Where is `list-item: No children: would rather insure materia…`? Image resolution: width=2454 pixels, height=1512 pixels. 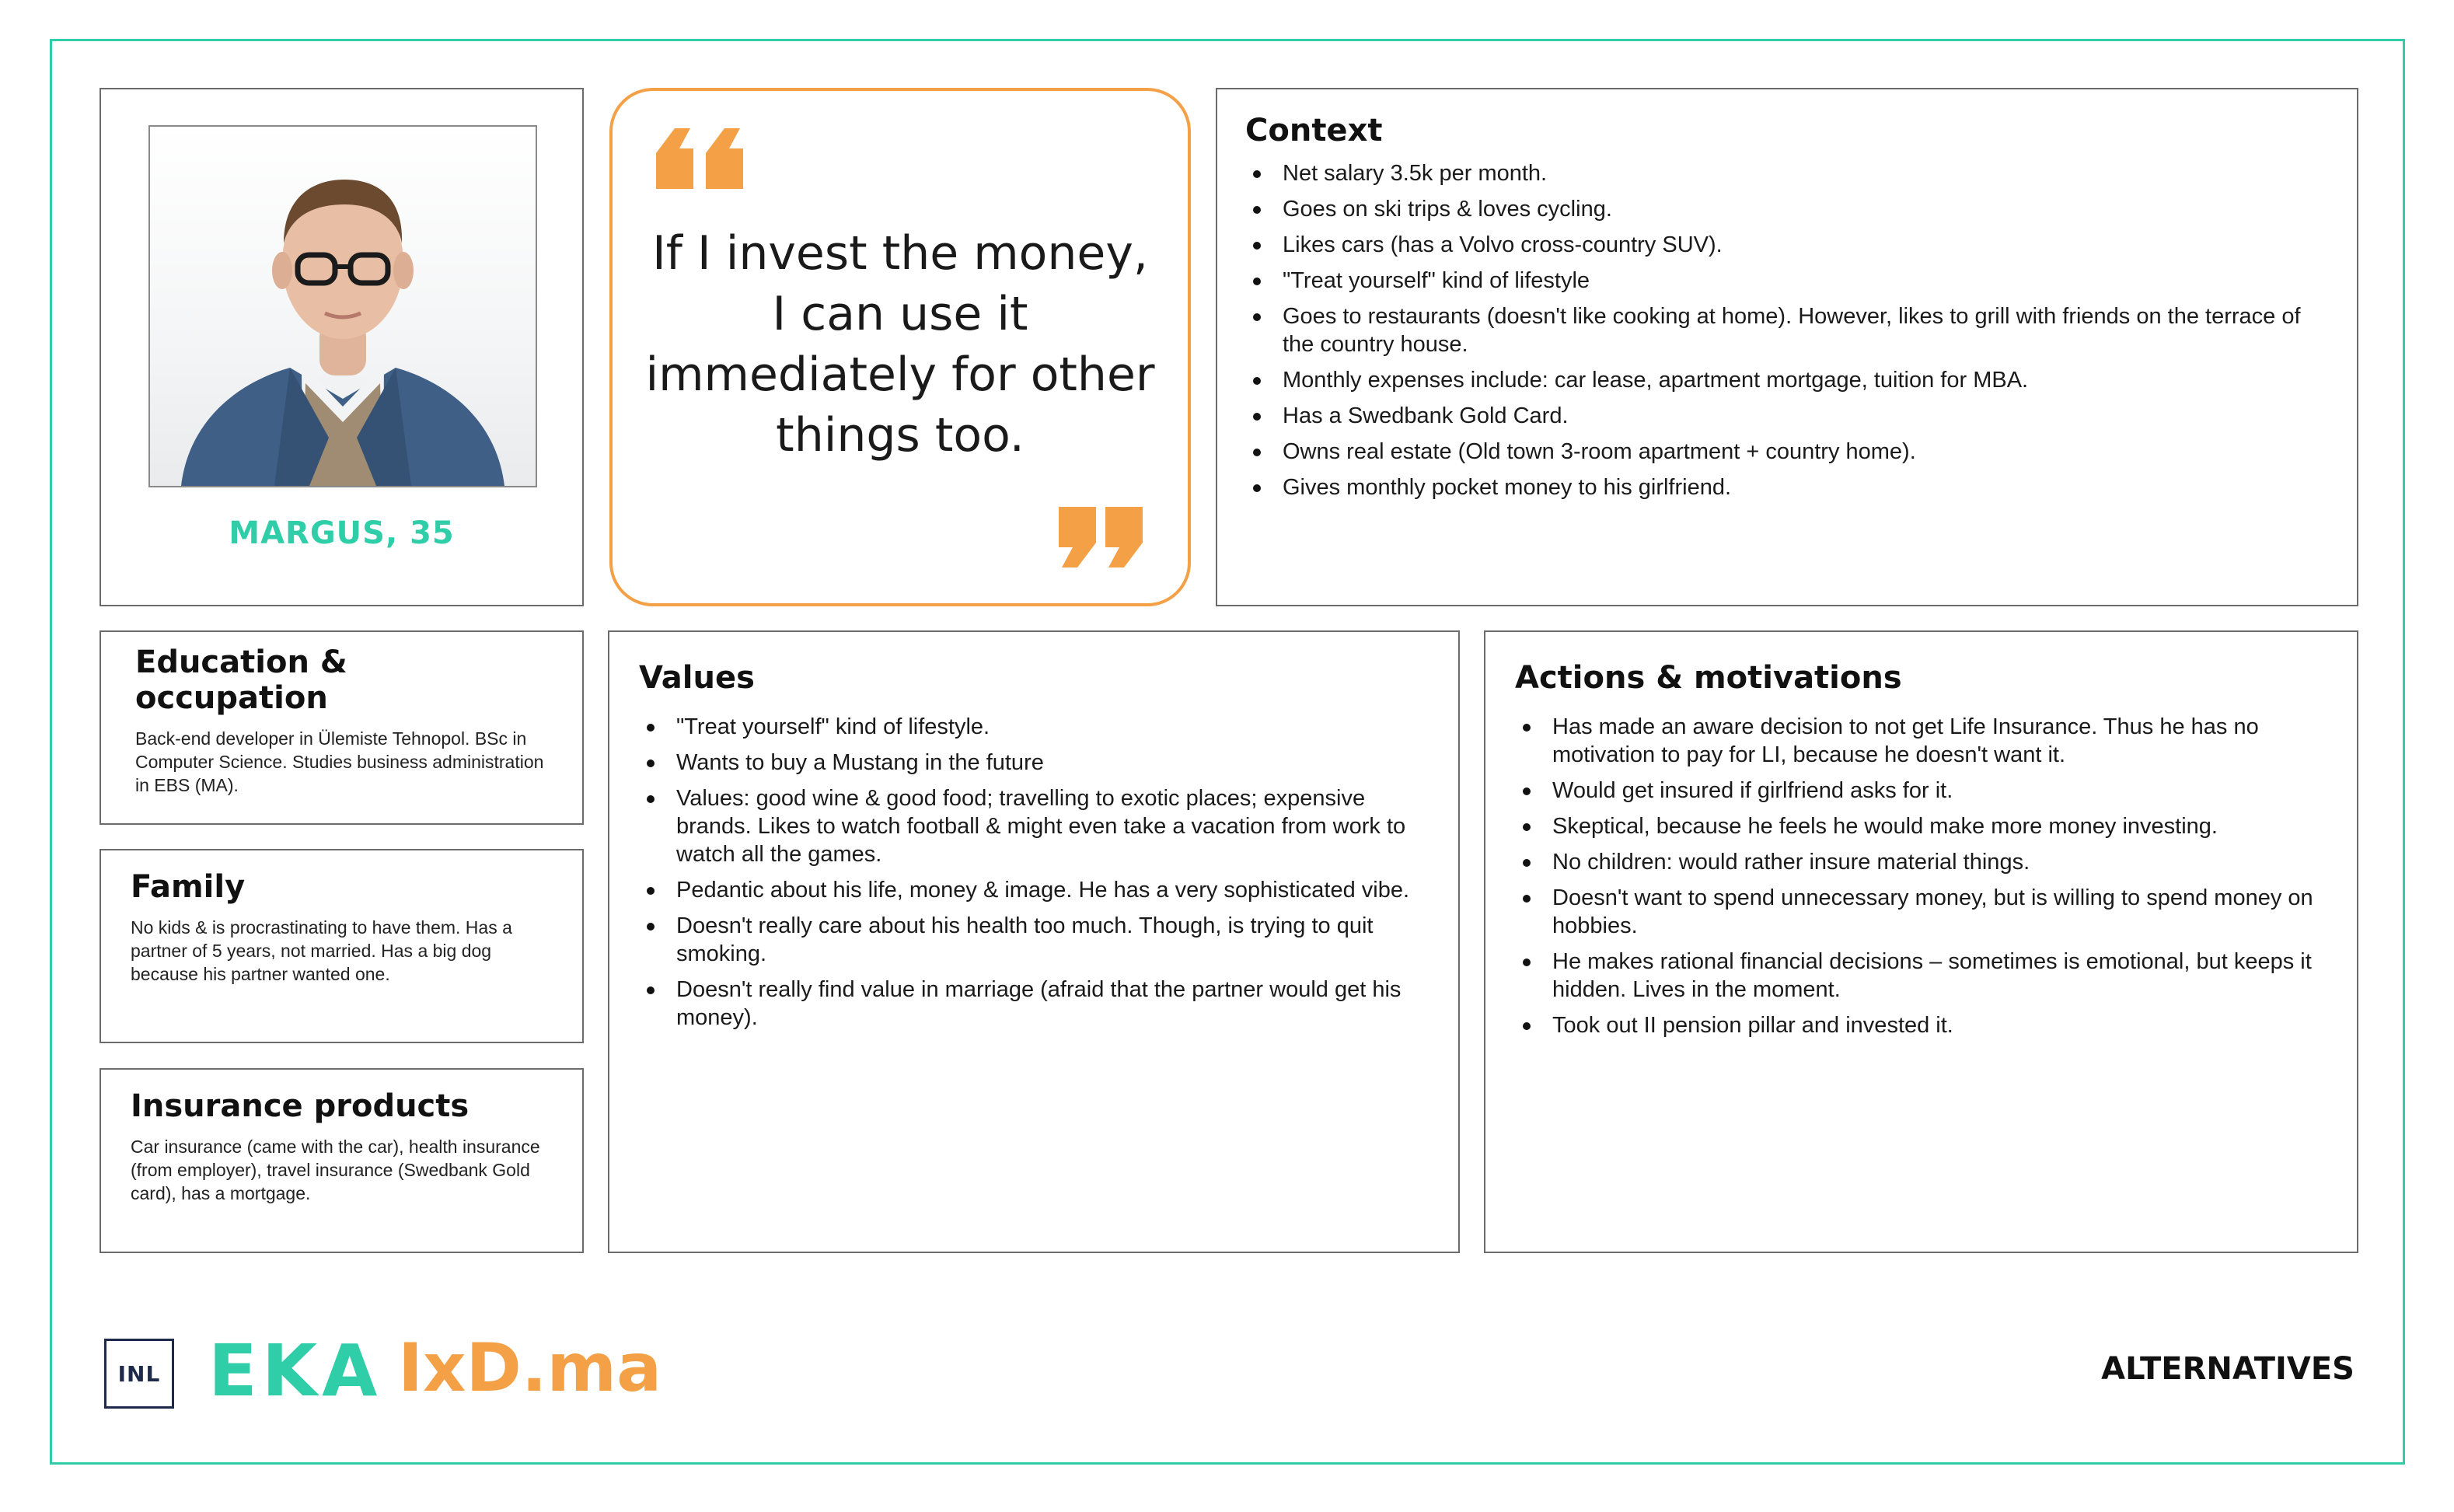 list-item: No children: would rather insure materia… is located at coordinates (1921, 862).